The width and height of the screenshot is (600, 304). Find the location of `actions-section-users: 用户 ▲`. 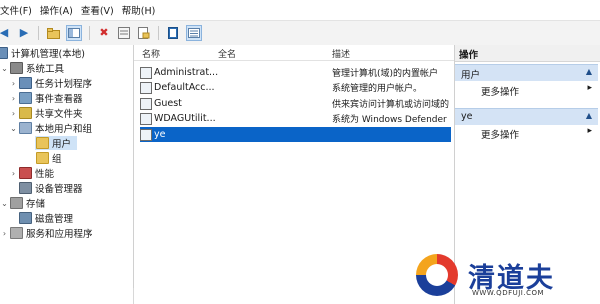

actions-section-users: 用户 ▲ is located at coordinates (526, 72).